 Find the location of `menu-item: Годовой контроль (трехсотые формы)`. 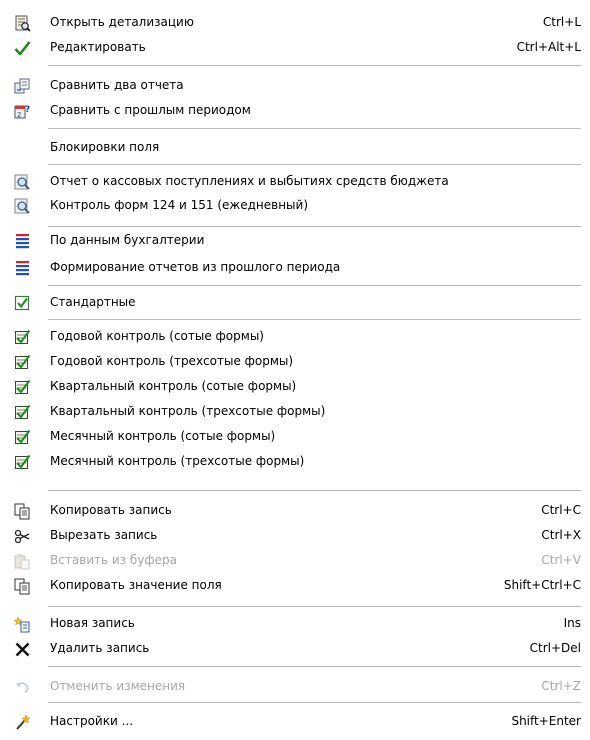

menu-item: Годовой контроль (трехсотые формы) is located at coordinates (295, 362).